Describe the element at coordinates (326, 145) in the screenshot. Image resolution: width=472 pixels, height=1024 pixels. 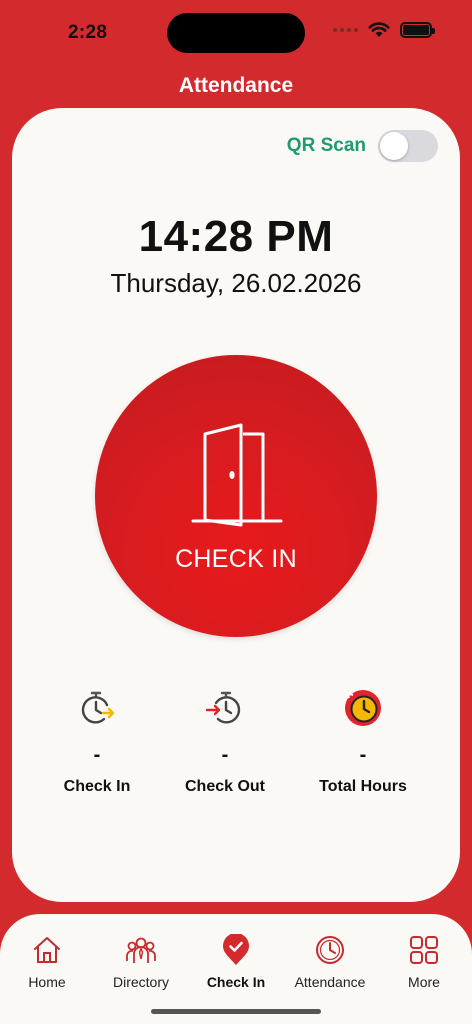
I see `qr-scan-label: QR Scan` at that location.